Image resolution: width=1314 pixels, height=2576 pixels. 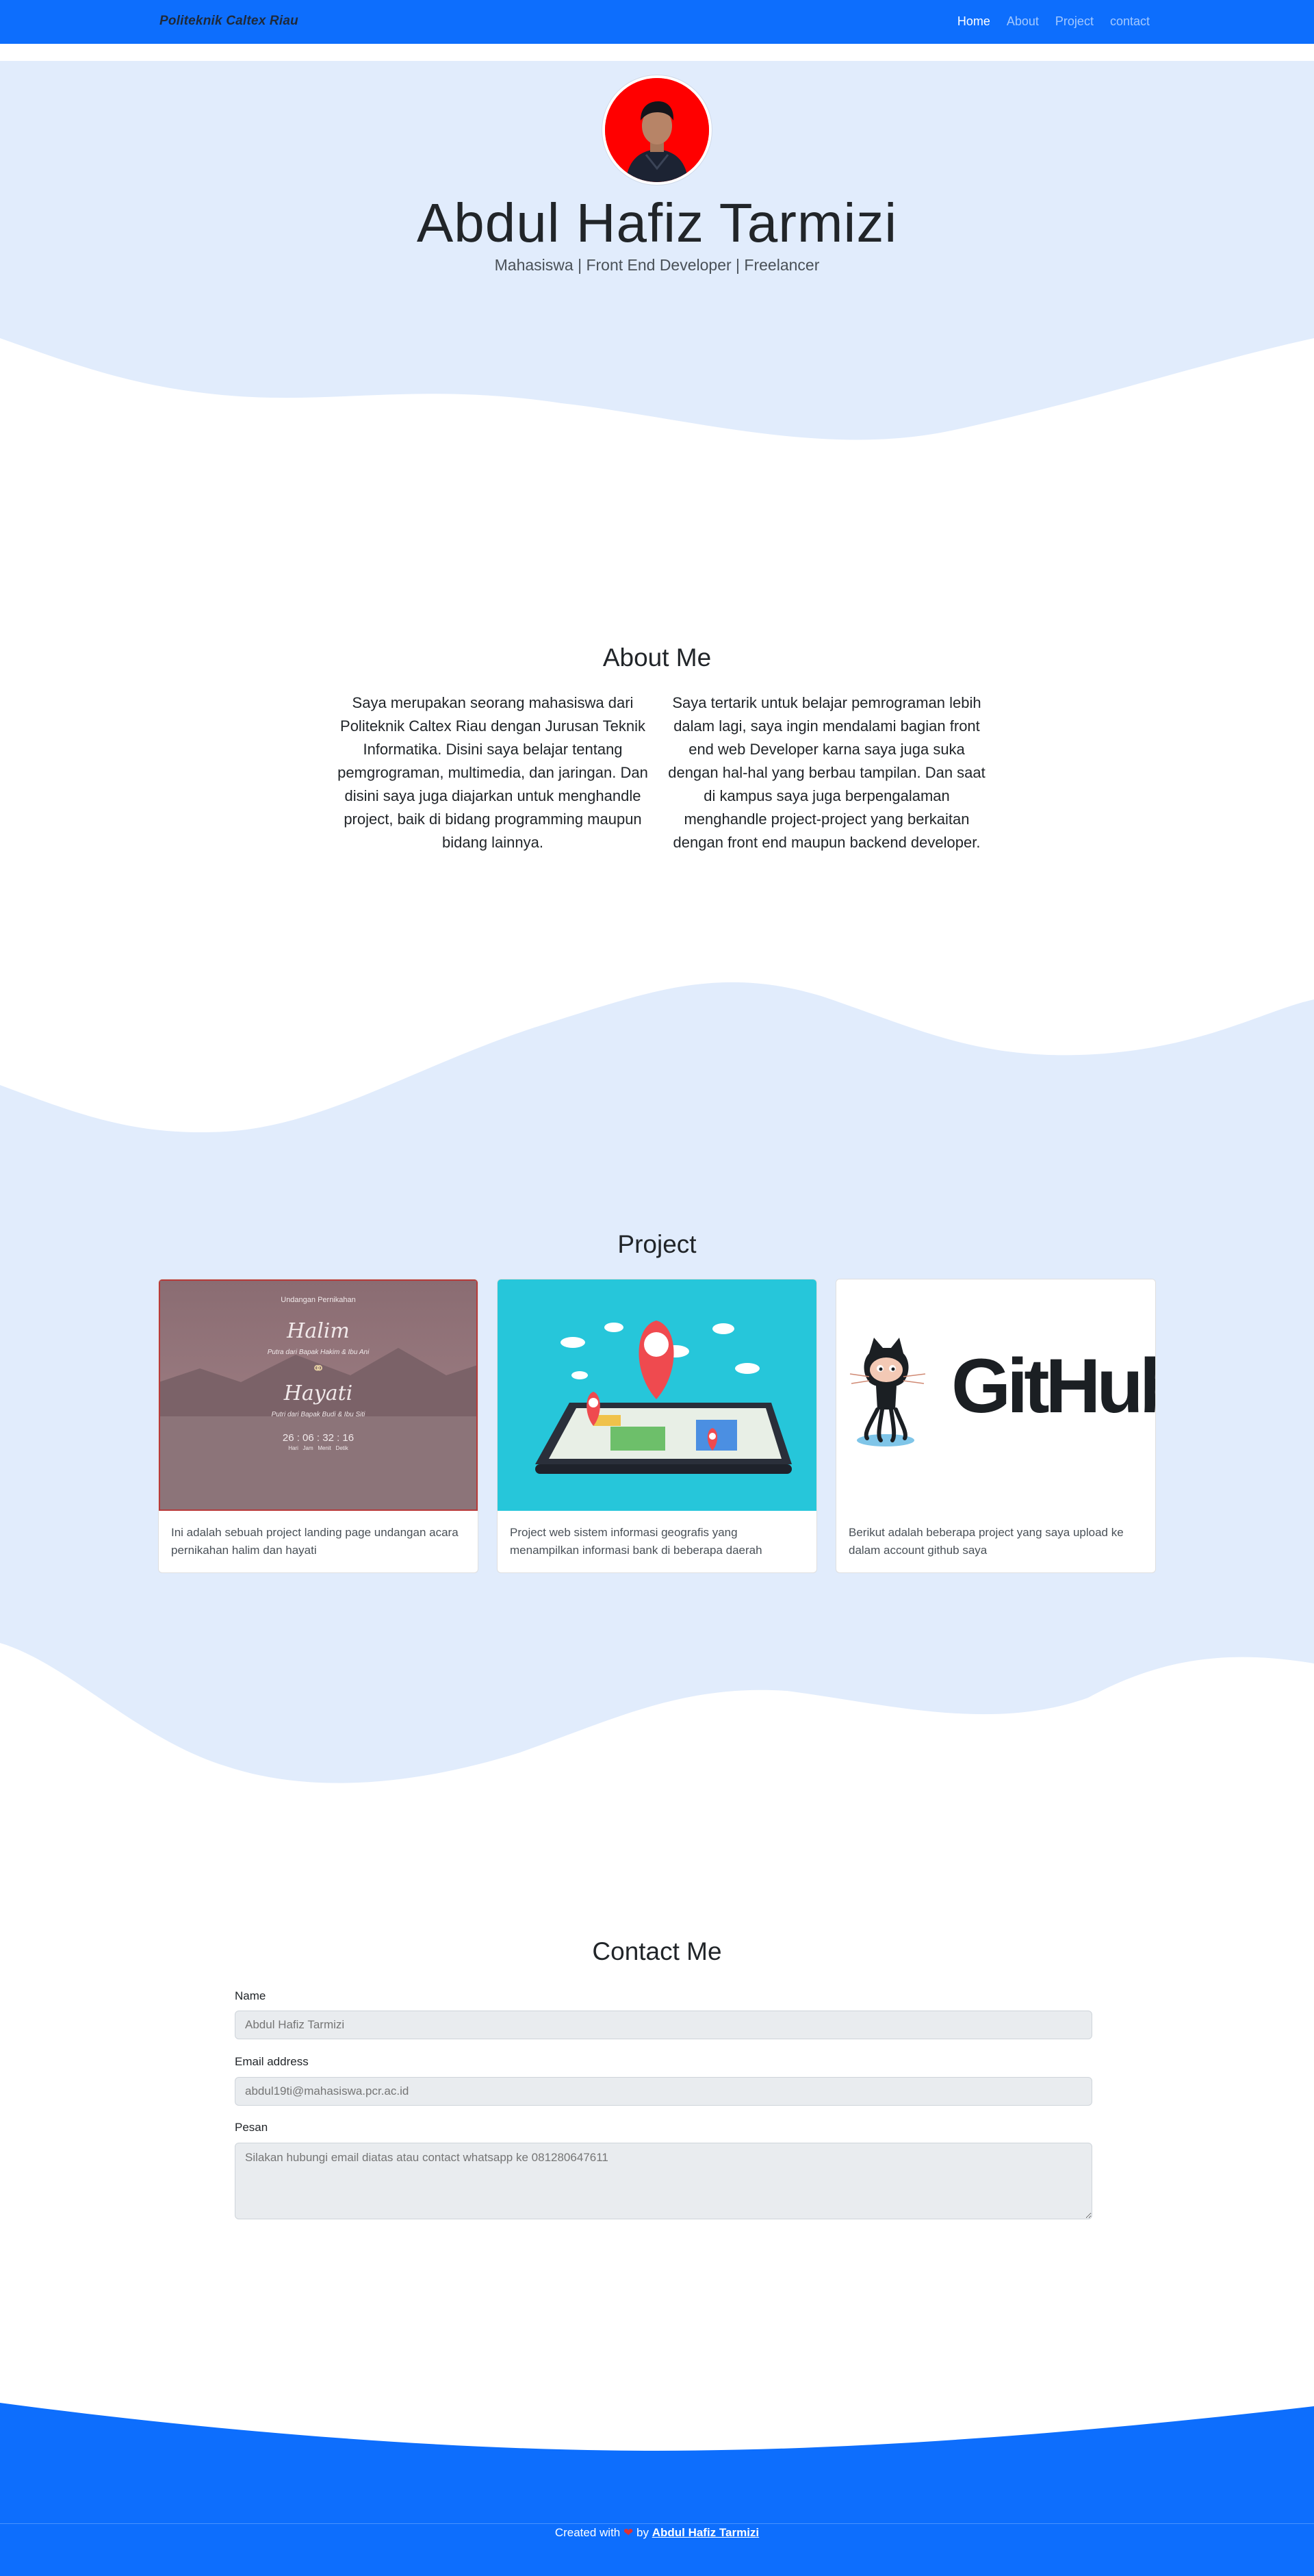 What do you see at coordinates (318, 1300) in the screenshot?
I see `wedding-header: Undangan Pernikahan` at bounding box center [318, 1300].